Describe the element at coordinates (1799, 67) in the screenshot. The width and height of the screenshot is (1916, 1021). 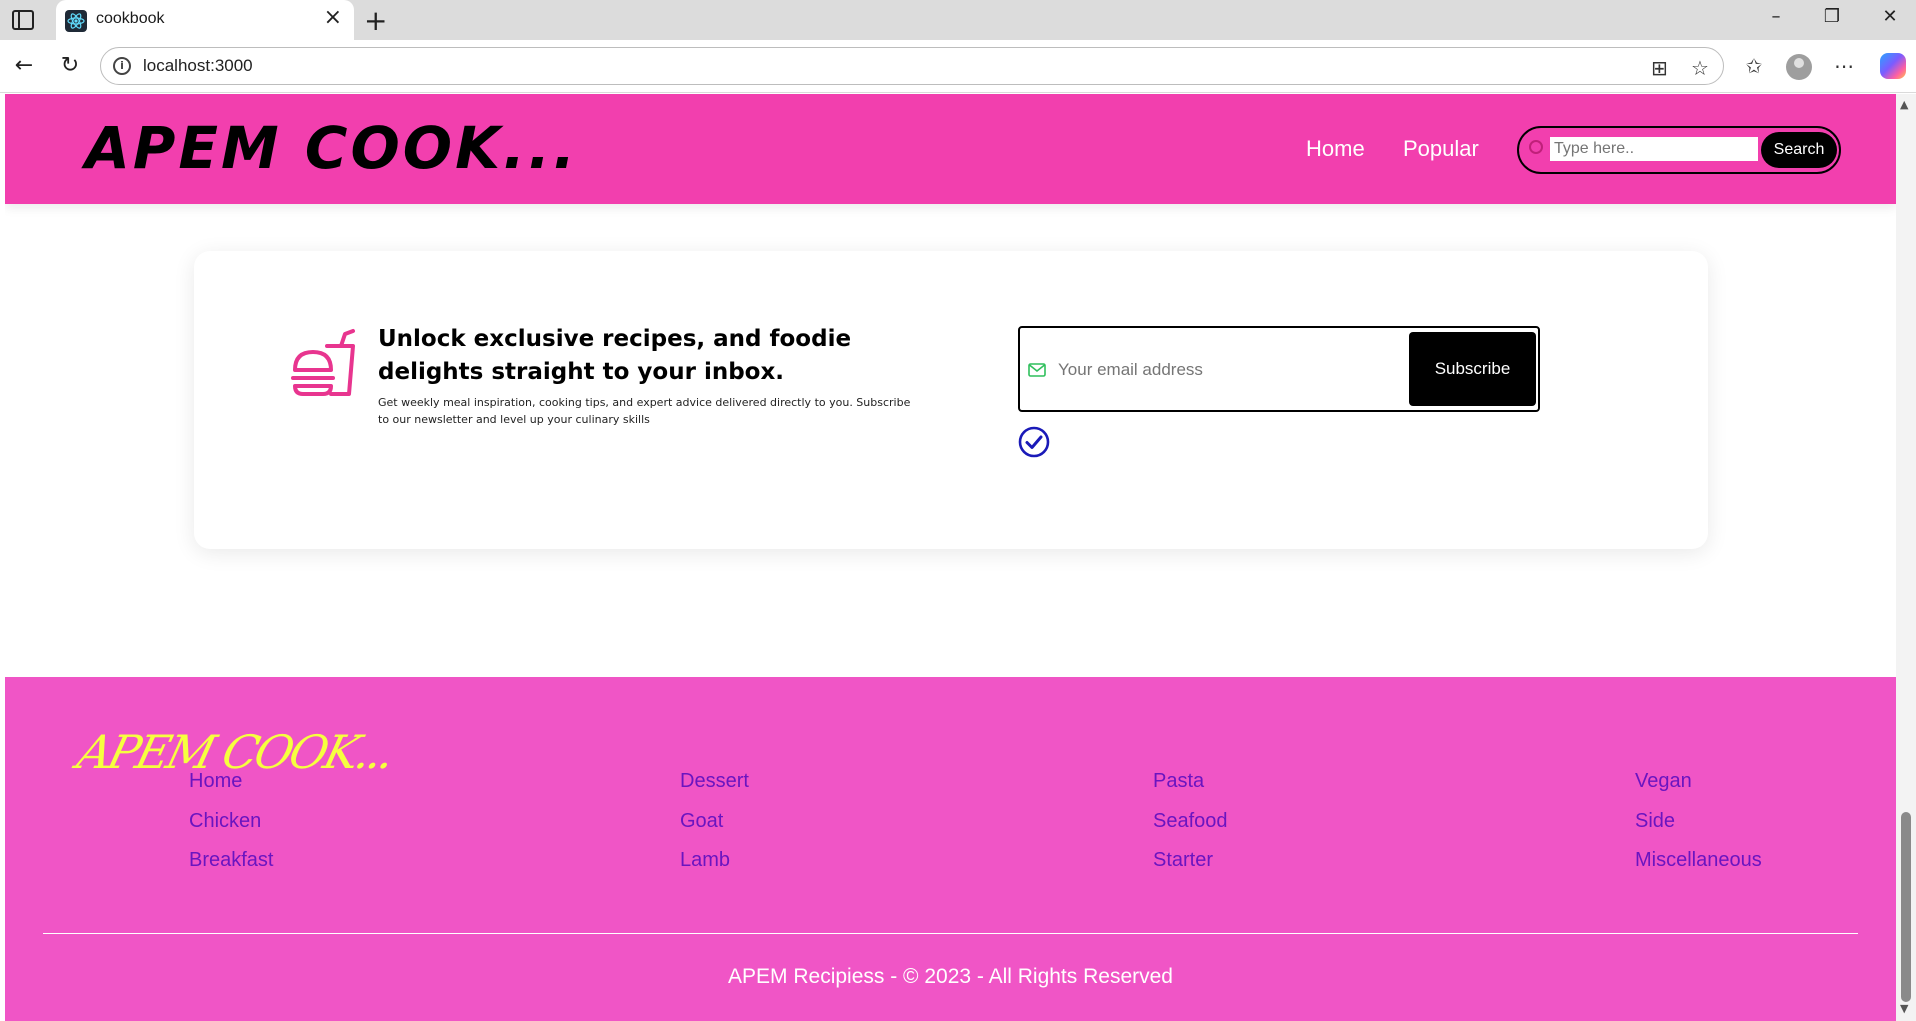
I see `profile-avatar-icon` at that location.